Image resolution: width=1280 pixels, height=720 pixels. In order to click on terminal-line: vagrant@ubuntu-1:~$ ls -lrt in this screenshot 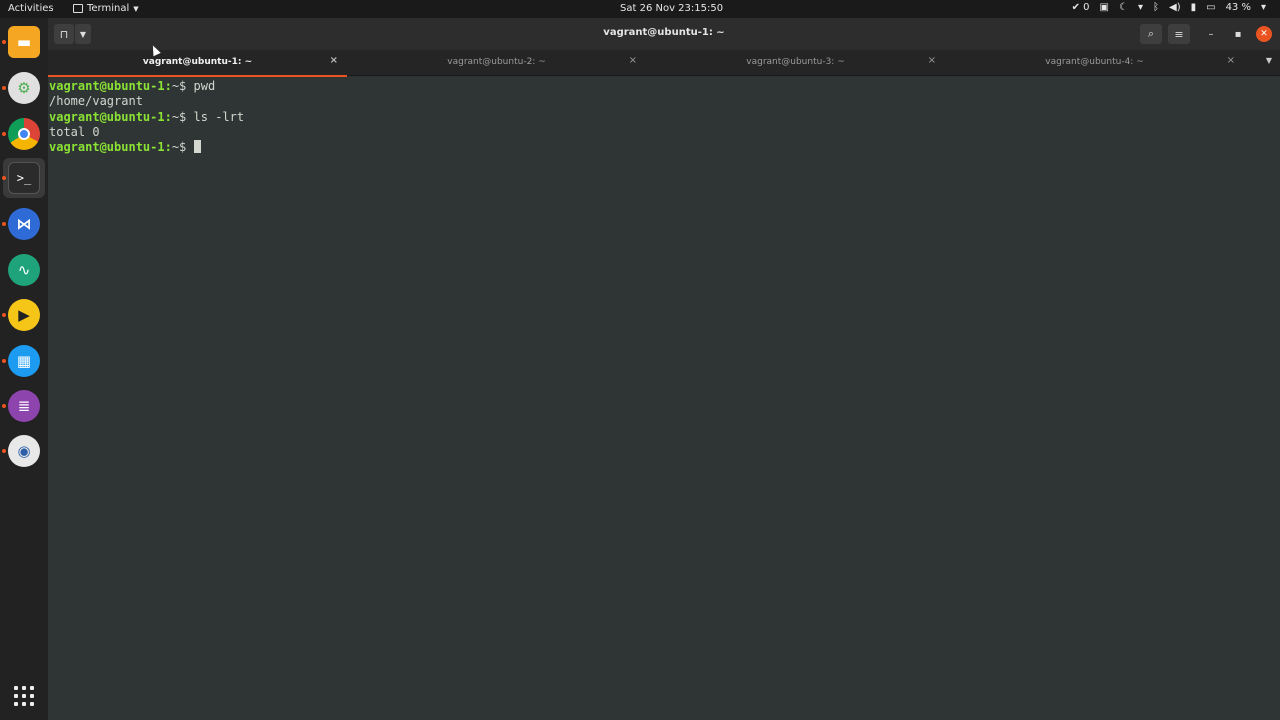, I will do `click(664, 117)`.